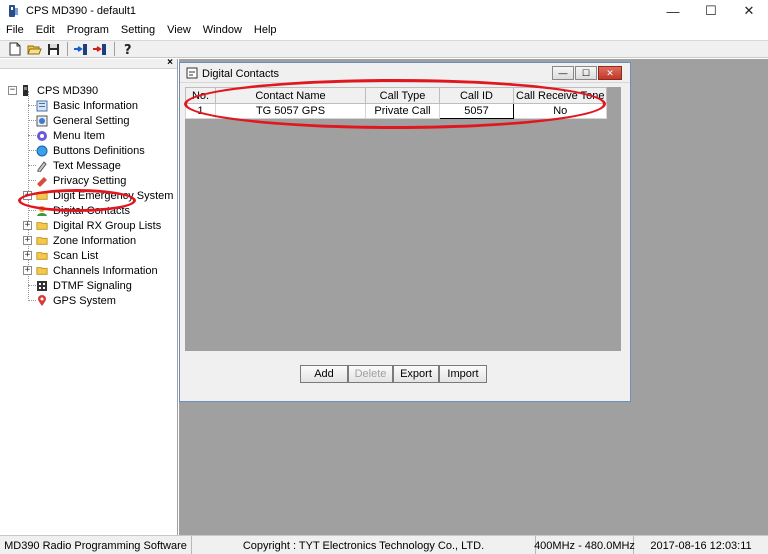  I want to click on toolbar: ?, so click(384, 49).